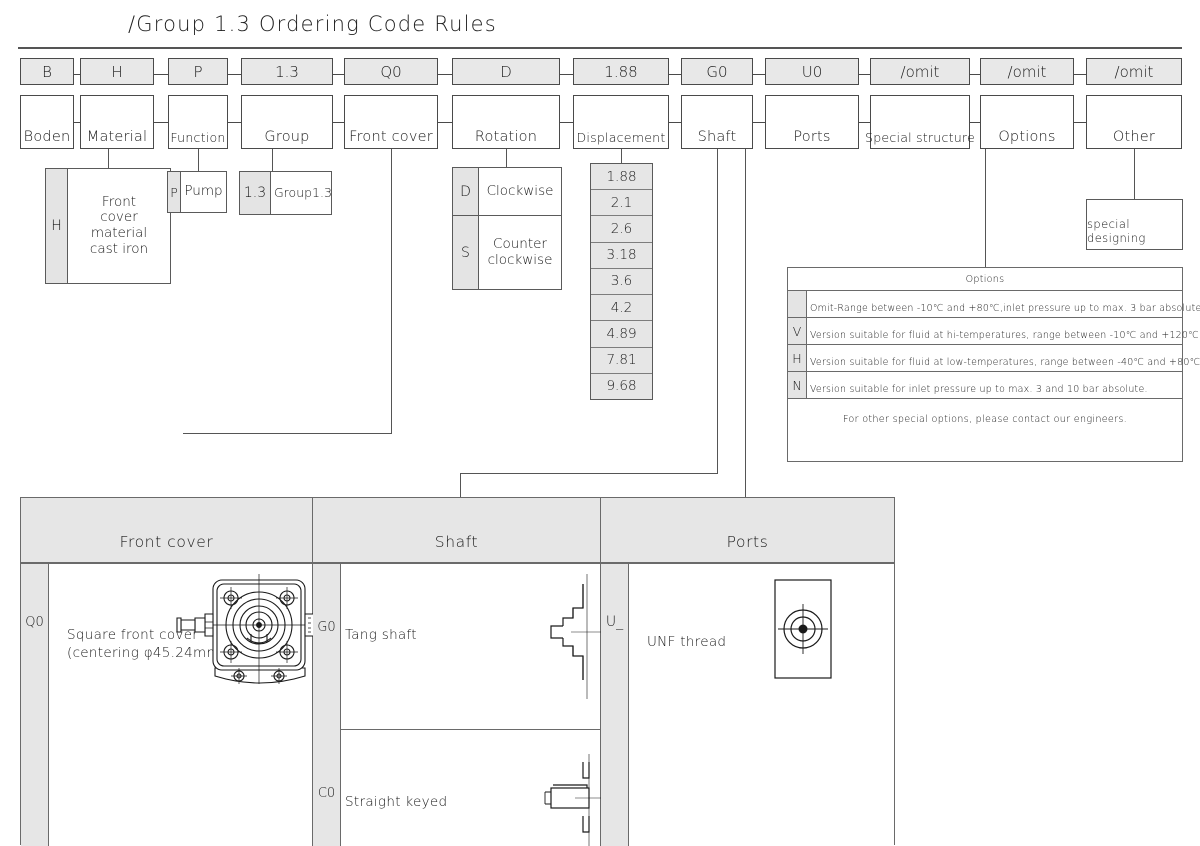  Describe the element at coordinates (1027, 122) in the screenshot. I see `label-box-options: Options` at that location.